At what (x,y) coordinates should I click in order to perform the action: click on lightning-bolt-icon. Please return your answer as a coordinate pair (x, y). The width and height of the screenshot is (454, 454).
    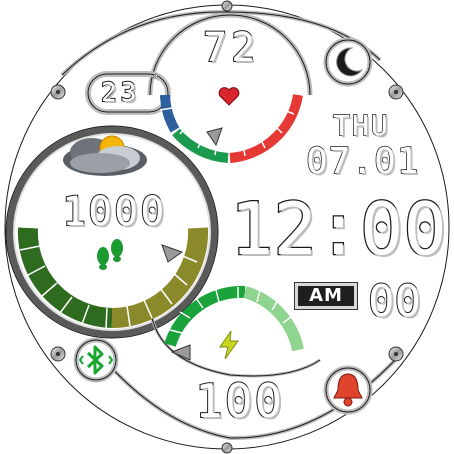
    Looking at the image, I should click on (229, 345).